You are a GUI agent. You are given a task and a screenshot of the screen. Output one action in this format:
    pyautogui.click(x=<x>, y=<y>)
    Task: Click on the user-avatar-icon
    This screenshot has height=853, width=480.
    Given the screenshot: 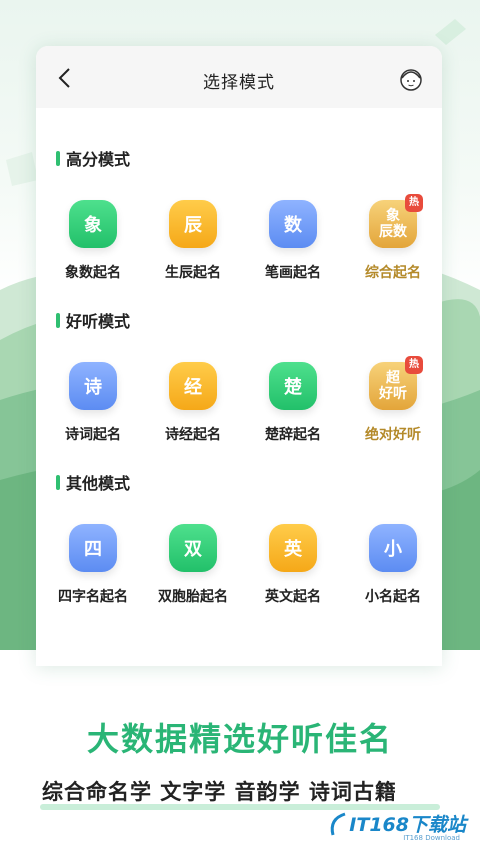 What is the action you would take?
    pyautogui.click(x=411, y=79)
    